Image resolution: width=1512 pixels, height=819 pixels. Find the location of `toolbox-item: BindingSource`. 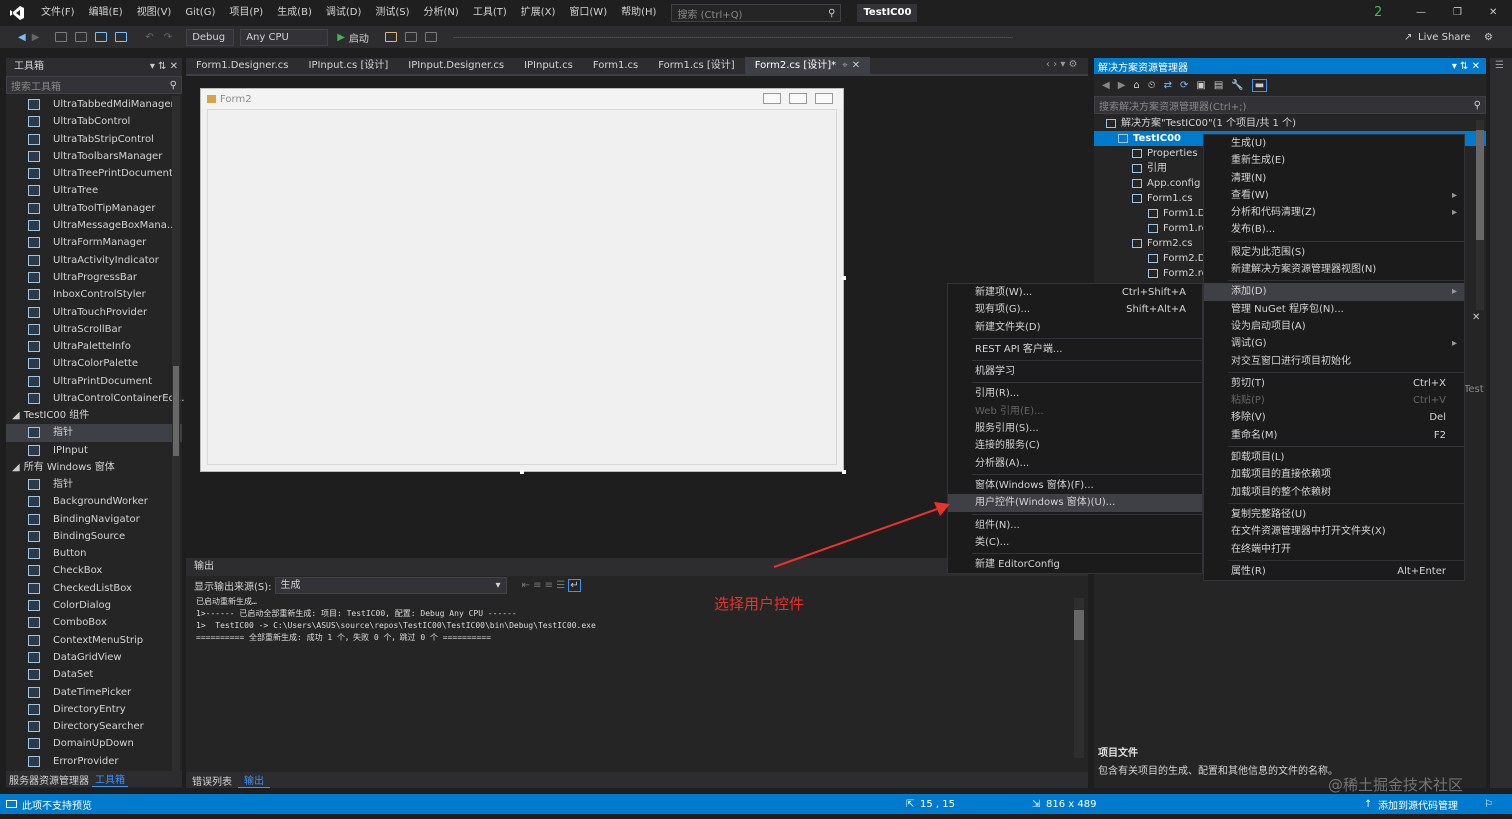

toolbox-item: BindingSource is located at coordinates (94, 536).